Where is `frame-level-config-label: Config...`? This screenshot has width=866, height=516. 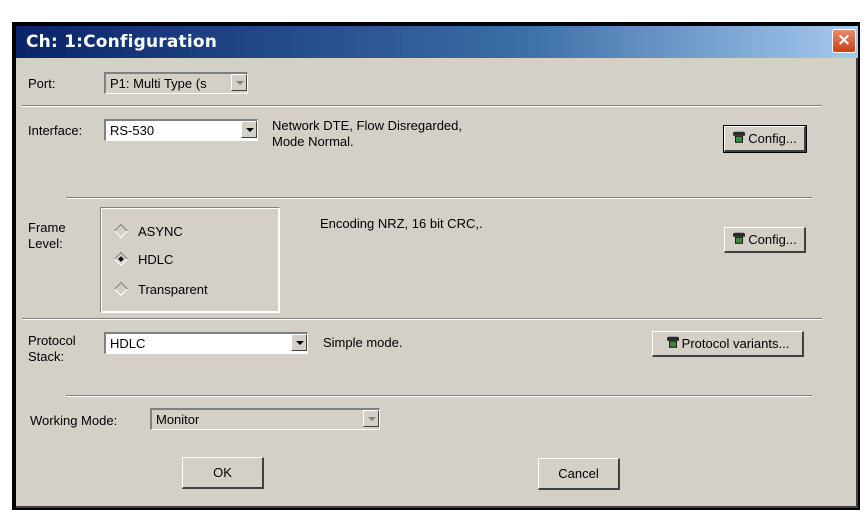
frame-level-config-label: Config... is located at coordinates (772, 239).